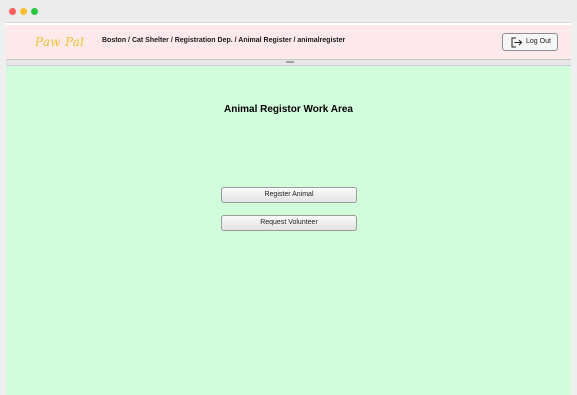 Image resolution: width=577 pixels, height=395 pixels. What do you see at coordinates (34, 11) in the screenshot?
I see `maximize-icon` at bounding box center [34, 11].